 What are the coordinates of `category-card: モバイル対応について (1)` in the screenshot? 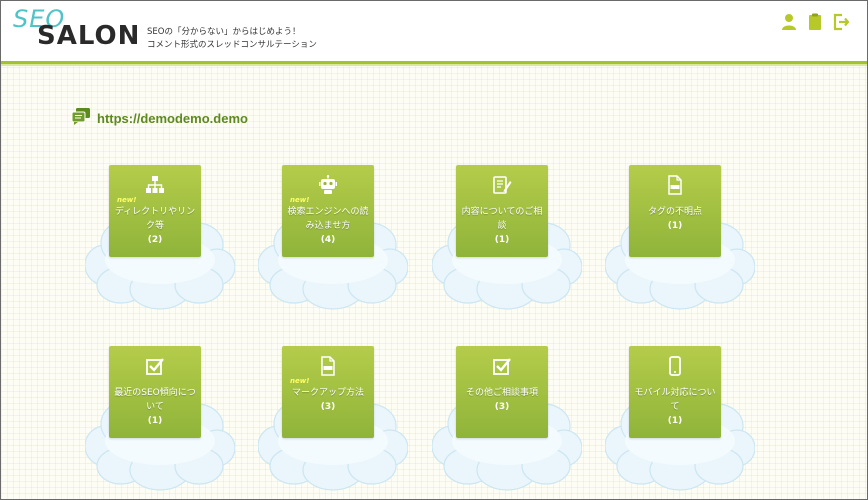 It's located at (675, 392).